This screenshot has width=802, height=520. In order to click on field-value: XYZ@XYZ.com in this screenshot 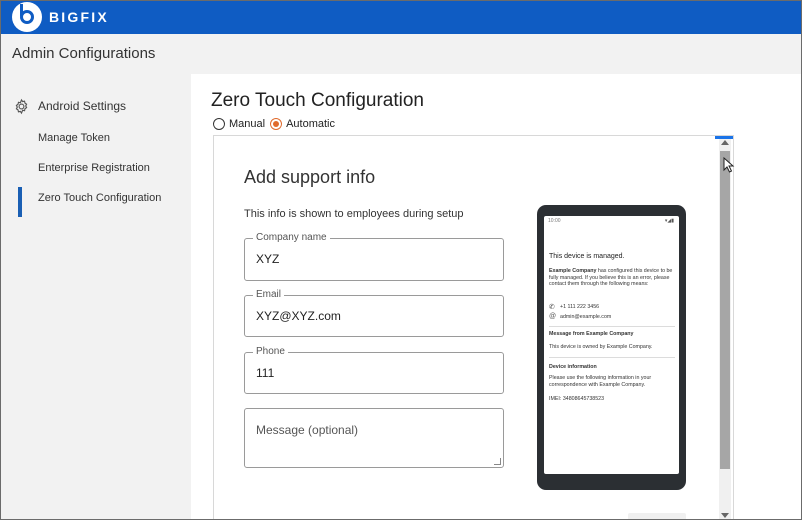, I will do `click(298, 316)`.